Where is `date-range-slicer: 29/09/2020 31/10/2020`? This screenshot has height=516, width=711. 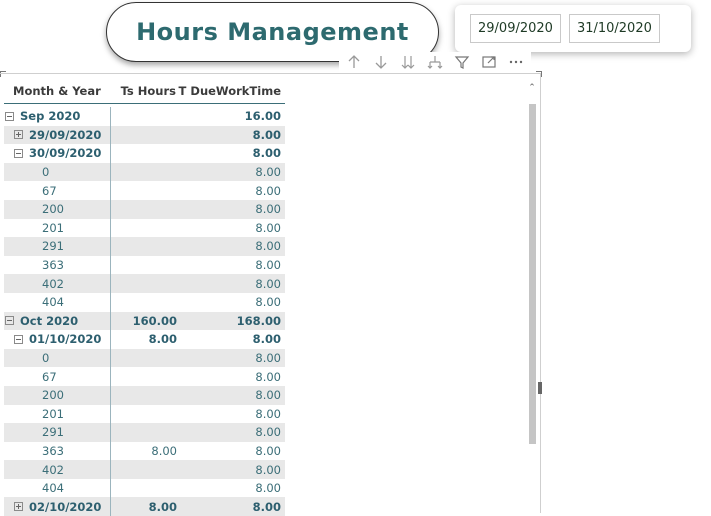
date-range-slicer: 29/09/2020 31/10/2020 is located at coordinates (573, 28).